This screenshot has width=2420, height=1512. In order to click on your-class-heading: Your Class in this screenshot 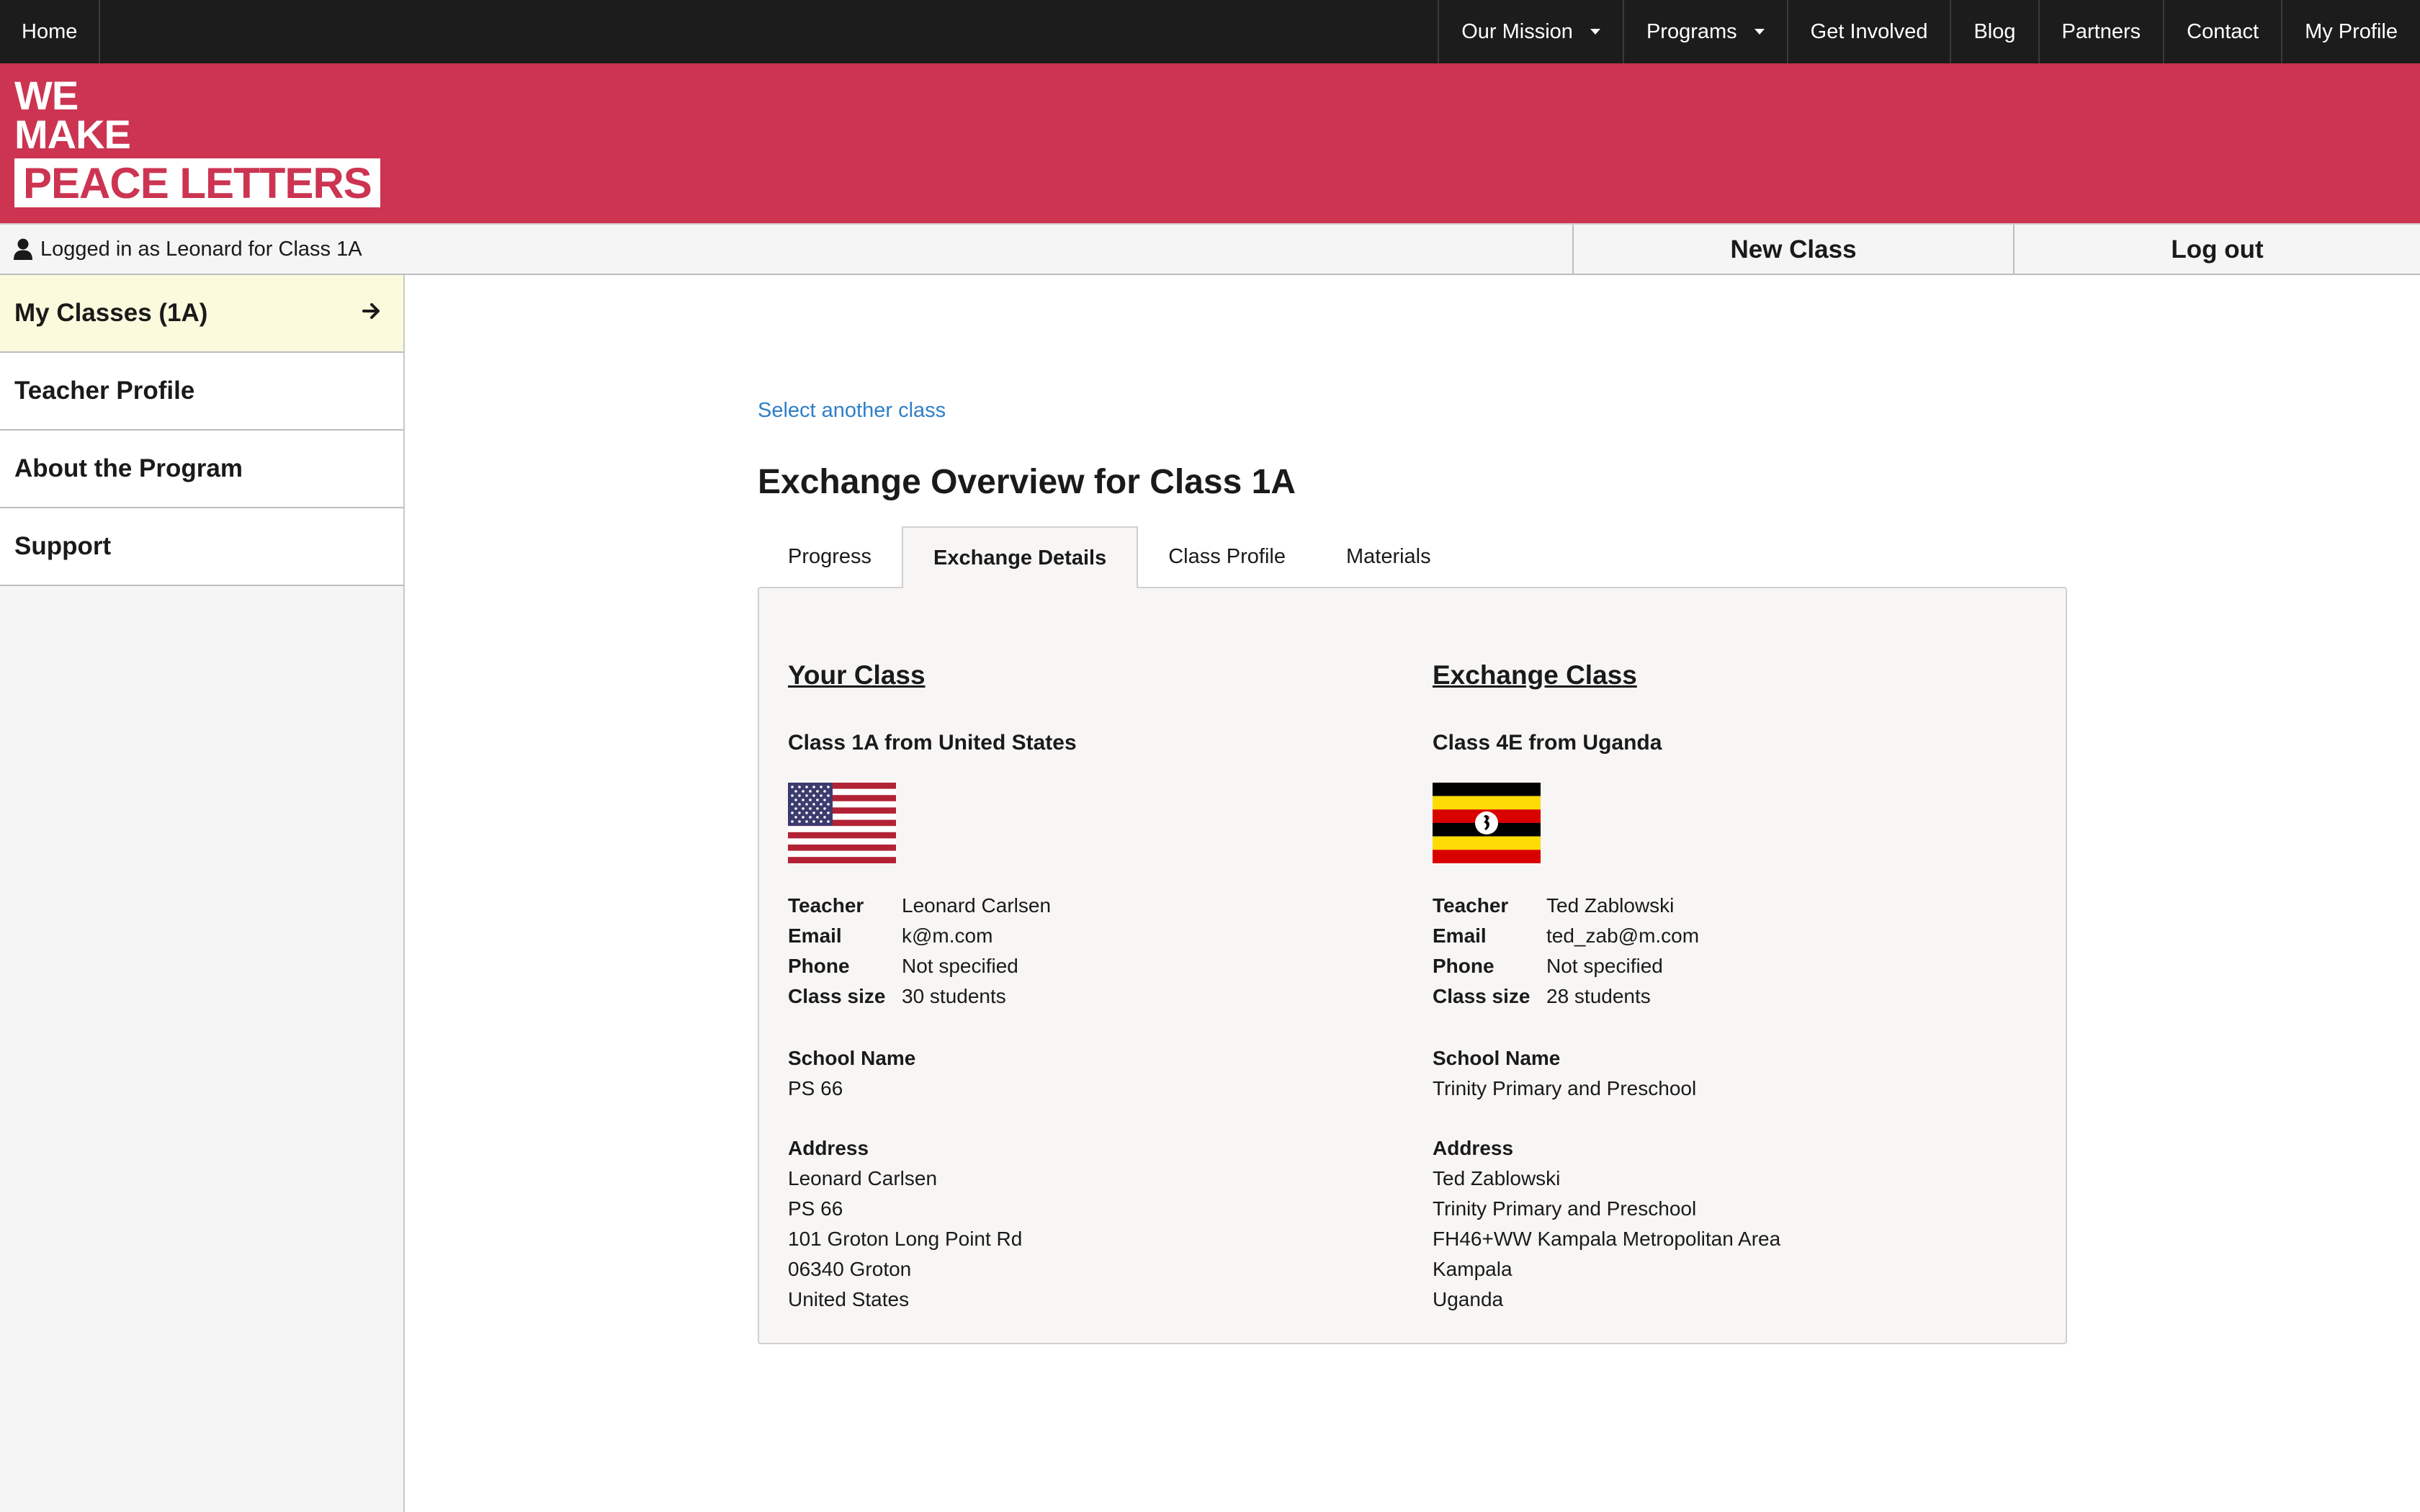, I will do `click(857, 675)`.